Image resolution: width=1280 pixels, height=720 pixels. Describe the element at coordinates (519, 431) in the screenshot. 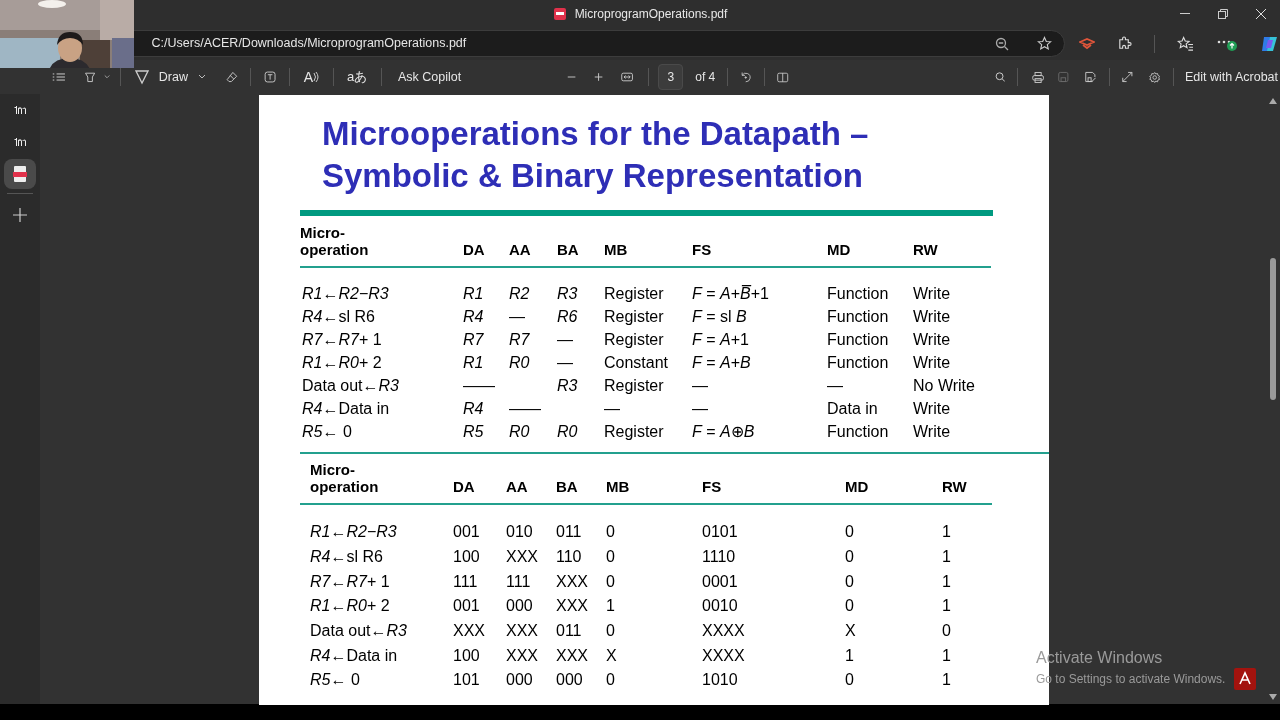

I see `table-cell: R0` at that location.